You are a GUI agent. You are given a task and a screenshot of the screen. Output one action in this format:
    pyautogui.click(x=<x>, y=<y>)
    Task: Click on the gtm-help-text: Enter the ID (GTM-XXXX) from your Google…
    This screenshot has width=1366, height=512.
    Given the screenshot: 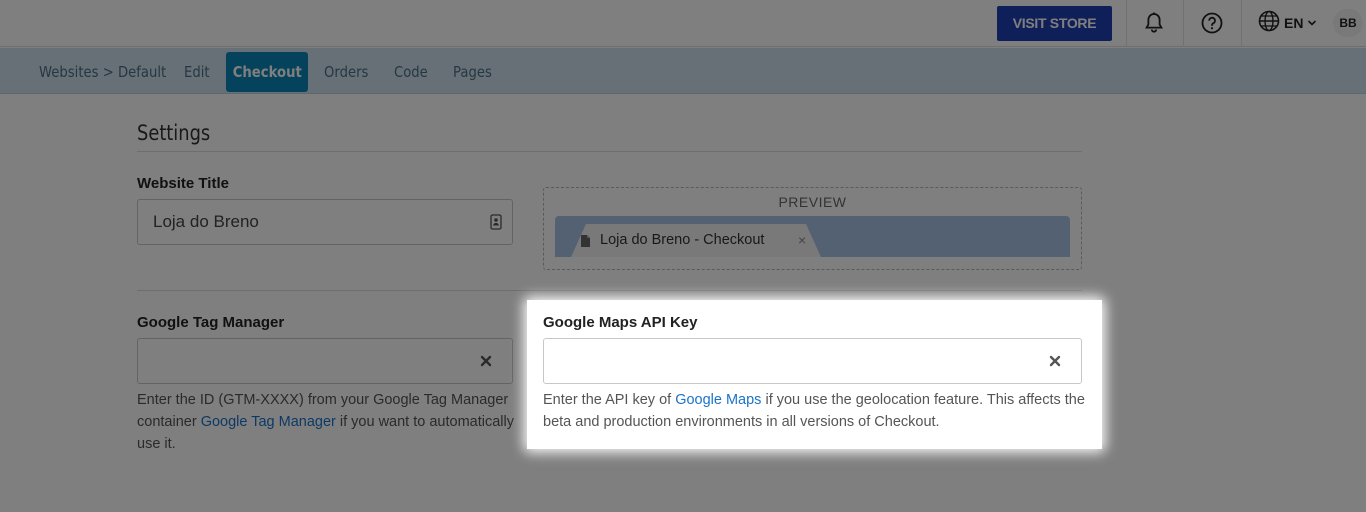 What is the action you would take?
    pyautogui.click(x=327, y=422)
    